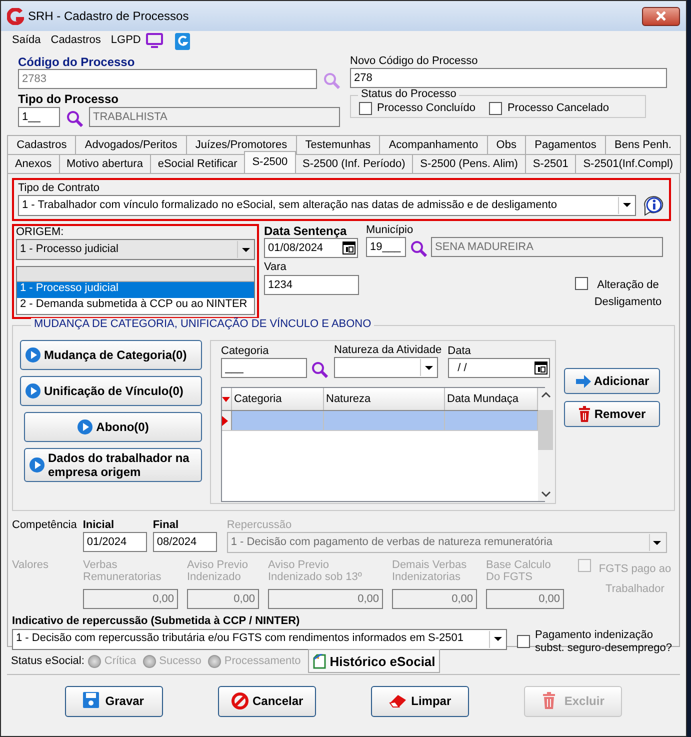 The image size is (691, 737). Describe the element at coordinates (26, 41) in the screenshot. I see `menu-item: Saída` at that location.